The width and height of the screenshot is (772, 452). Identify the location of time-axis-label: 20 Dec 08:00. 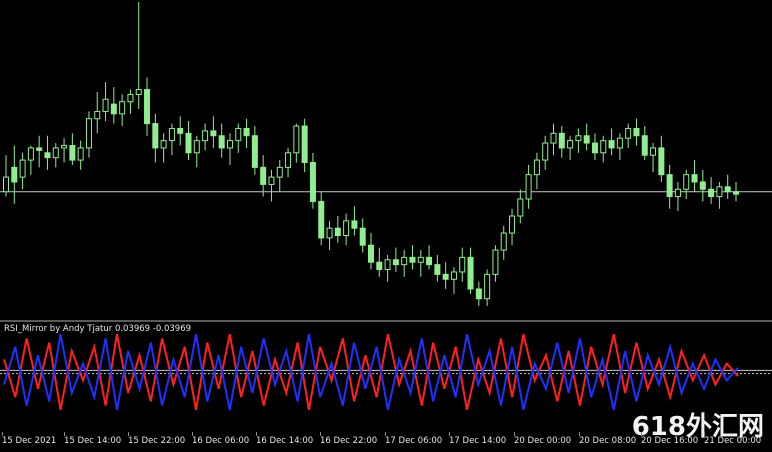
(608, 441).